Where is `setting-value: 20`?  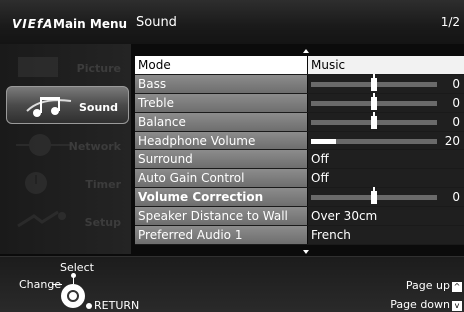 setting-value: 20 is located at coordinates (386, 140).